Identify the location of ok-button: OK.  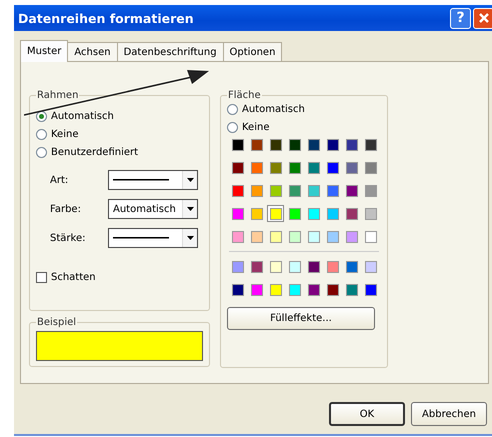
(367, 414).